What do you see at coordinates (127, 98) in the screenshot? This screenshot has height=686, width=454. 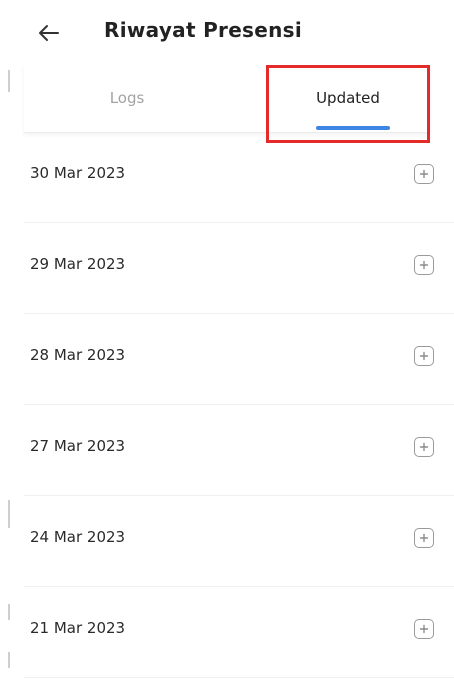 I see `tab-logs: Logs` at bounding box center [127, 98].